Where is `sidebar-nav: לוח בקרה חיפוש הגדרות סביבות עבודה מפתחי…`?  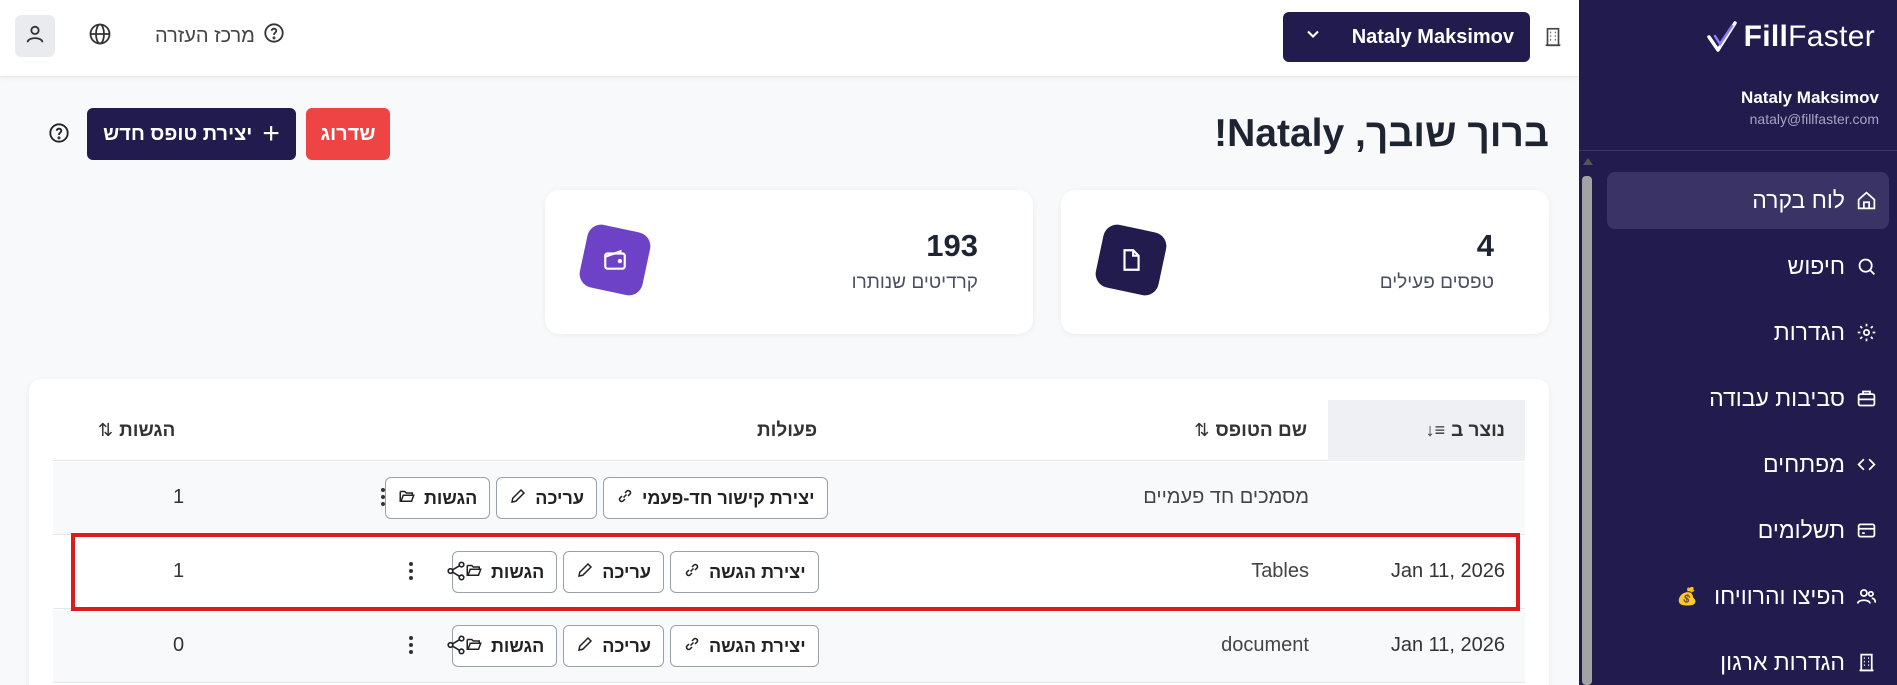 sidebar-nav: לוח בקרה חיפוש הגדרות סביבות עבודה מפתחי… is located at coordinates (1748, 428).